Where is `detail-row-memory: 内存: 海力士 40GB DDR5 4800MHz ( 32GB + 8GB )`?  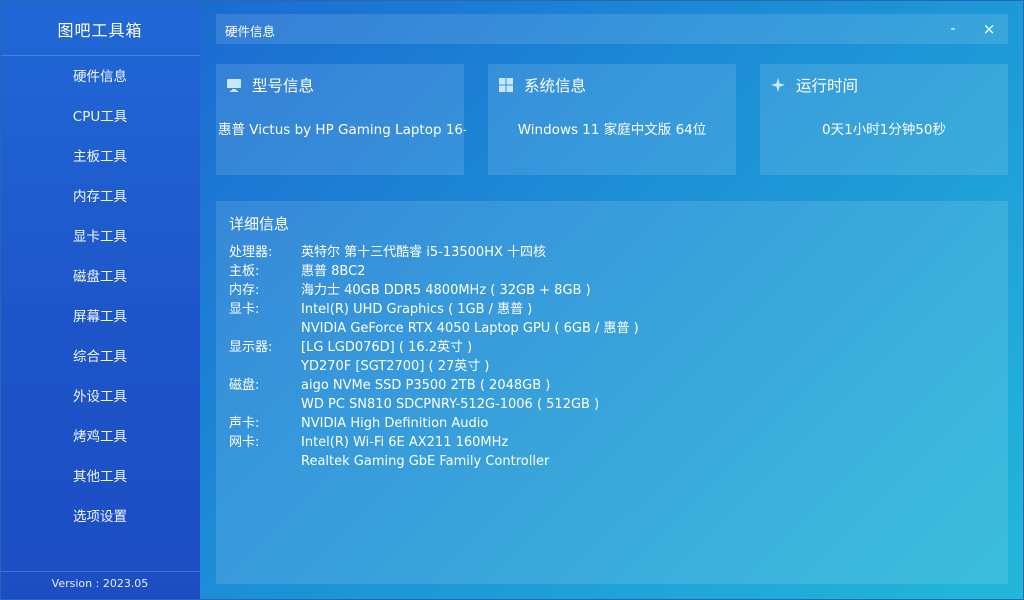
detail-row-memory: 内存: 海力士 40GB DDR5 4800MHz ( 32GB + 8GB ) is located at coordinates (434, 290).